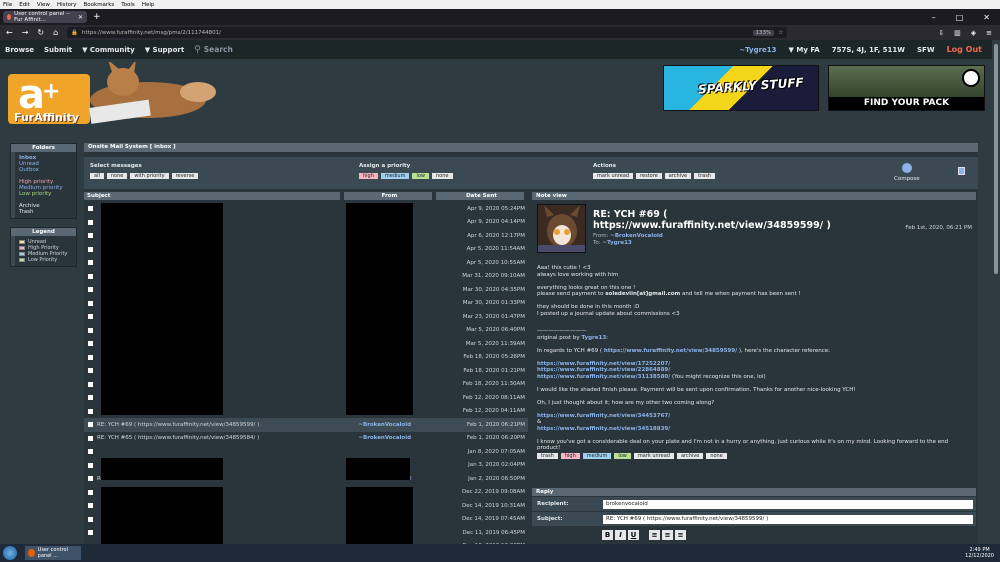  I want to click on bold-button: B, so click(607, 535).